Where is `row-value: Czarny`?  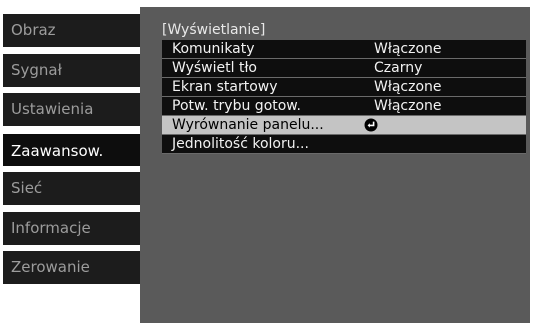
row-value: Czarny is located at coordinates (398, 68).